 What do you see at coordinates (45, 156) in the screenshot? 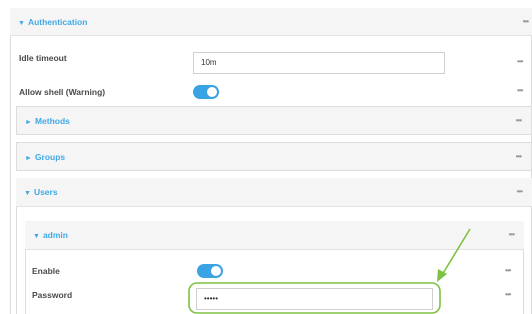
I see `groups-title: ► Groups` at bounding box center [45, 156].